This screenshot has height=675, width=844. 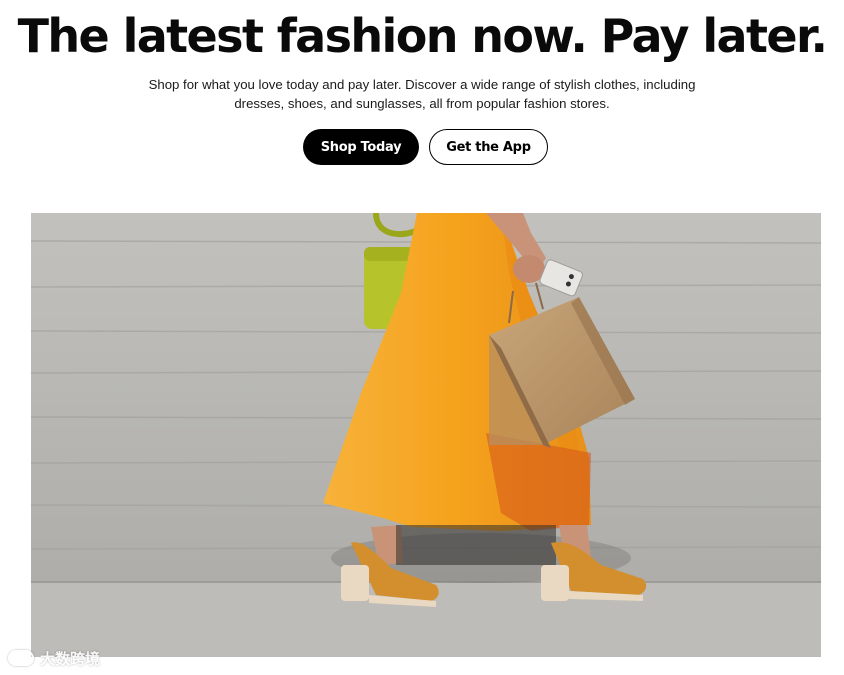 What do you see at coordinates (488, 147) in the screenshot?
I see `get-the-app-button: Get the App` at bounding box center [488, 147].